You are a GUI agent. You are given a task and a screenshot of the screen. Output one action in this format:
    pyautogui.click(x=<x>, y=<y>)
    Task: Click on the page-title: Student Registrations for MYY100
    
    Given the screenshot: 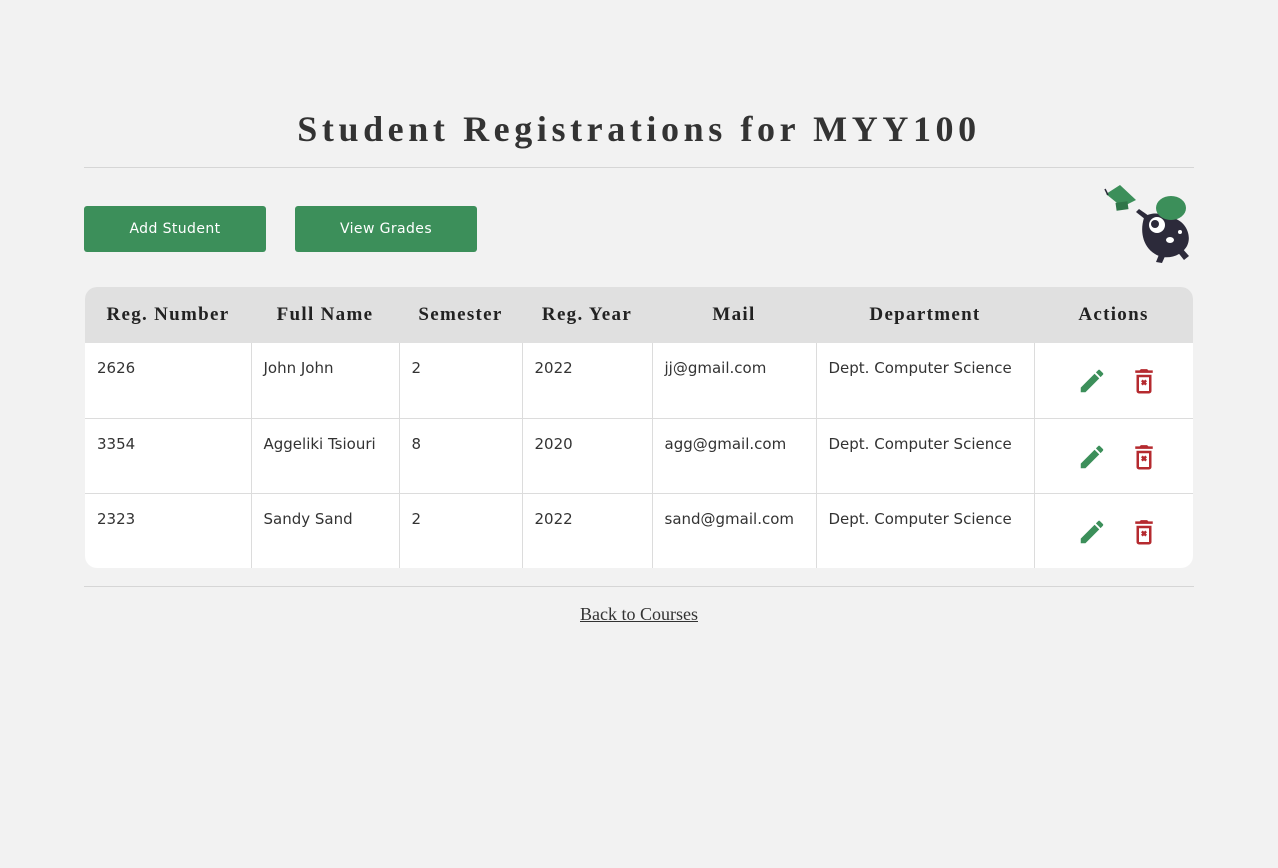 What is the action you would take?
    pyautogui.click(x=639, y=129)
    